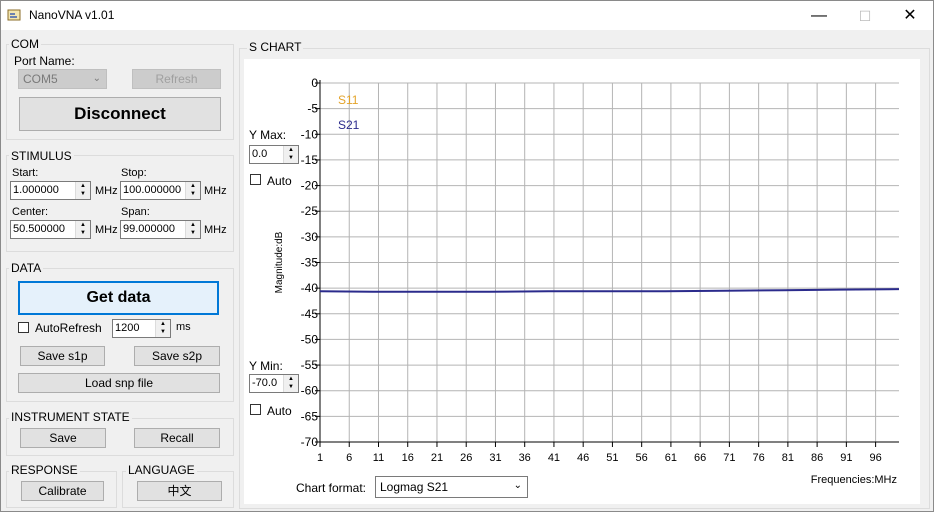 Image resolution: width=934 pixels, height=512 pixels. Describe the element at coordinates (517, 485) in the screenshot. I see `chevron-down-icon: ⌄` at that location.